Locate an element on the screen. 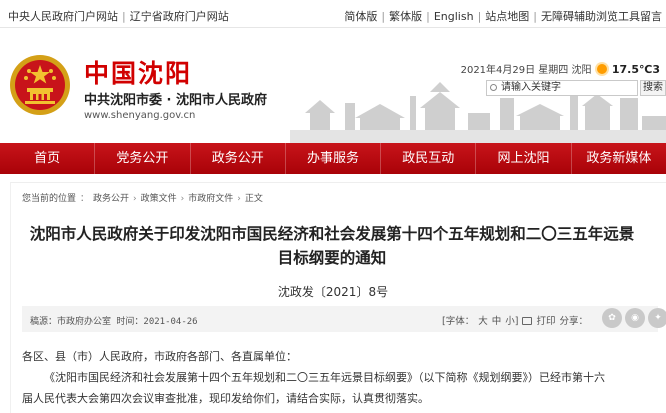 The width and height of the screenshot is (666, 413). weibo-share-icon: ◉ is located at coordinates (635, 318).